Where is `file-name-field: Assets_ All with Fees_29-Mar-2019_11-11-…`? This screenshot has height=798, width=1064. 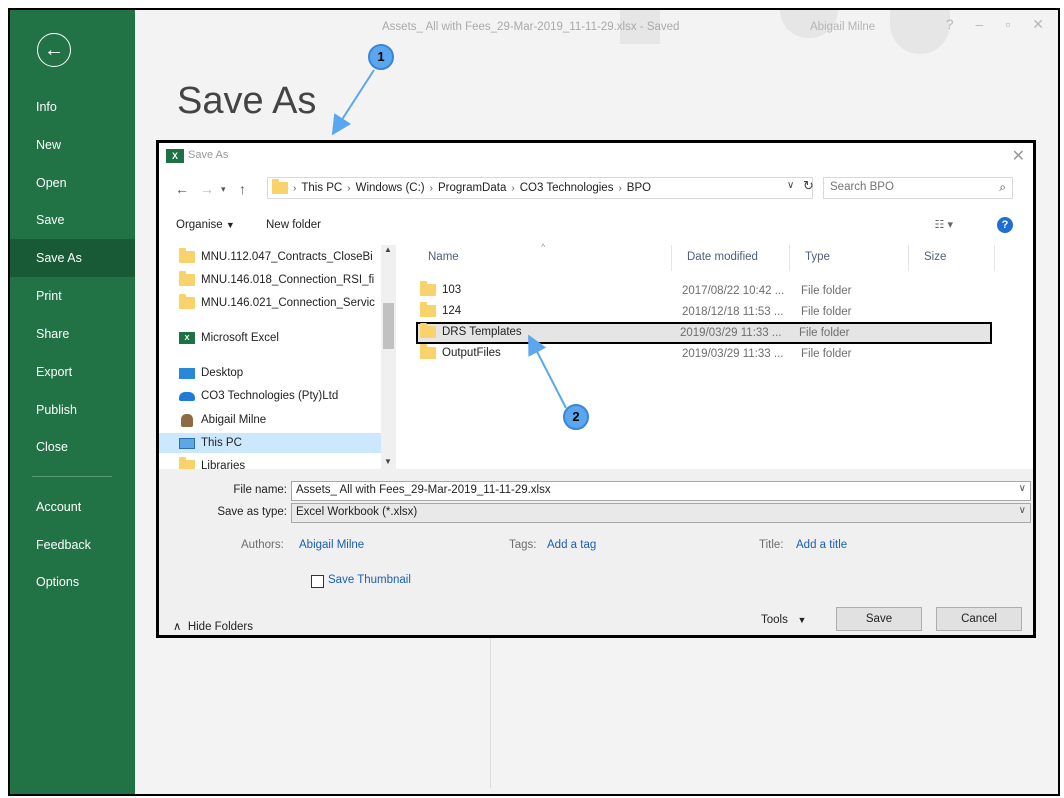 file-name-field: Assets_ All with Fees_29-Mar-2019_11-11-… is located at coordinates (661, 491).